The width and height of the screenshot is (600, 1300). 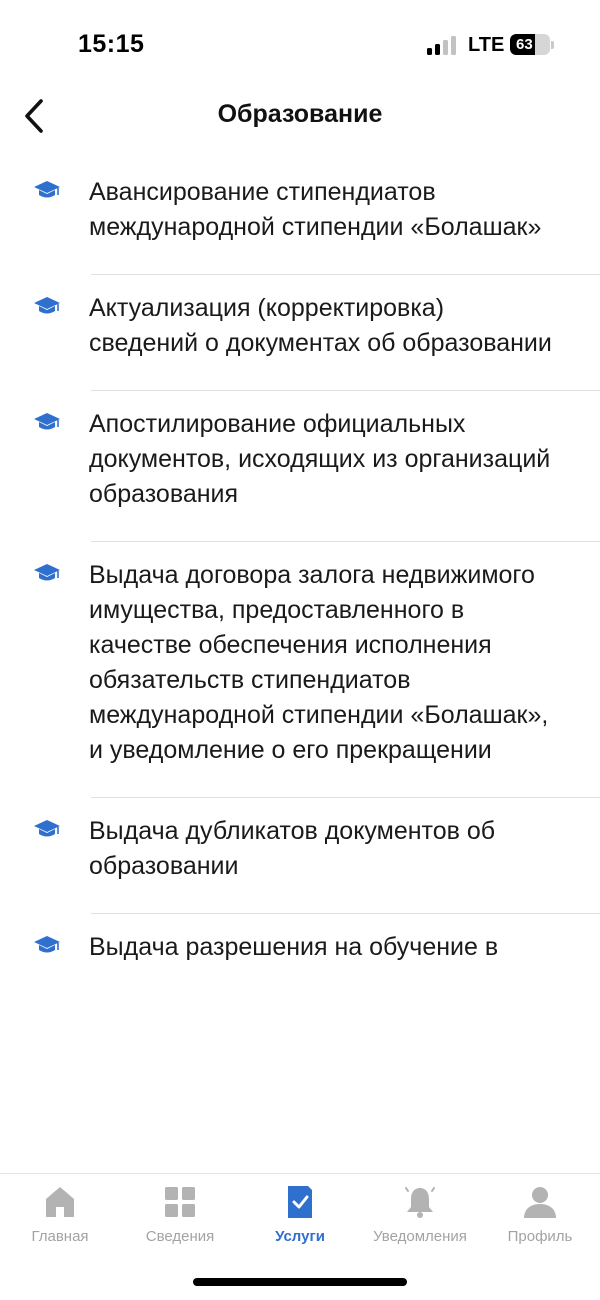 What do you see at coordinates (300, 1202) in the screenshot?
I see `services-check-icon` at bounding box center [300, 1202].